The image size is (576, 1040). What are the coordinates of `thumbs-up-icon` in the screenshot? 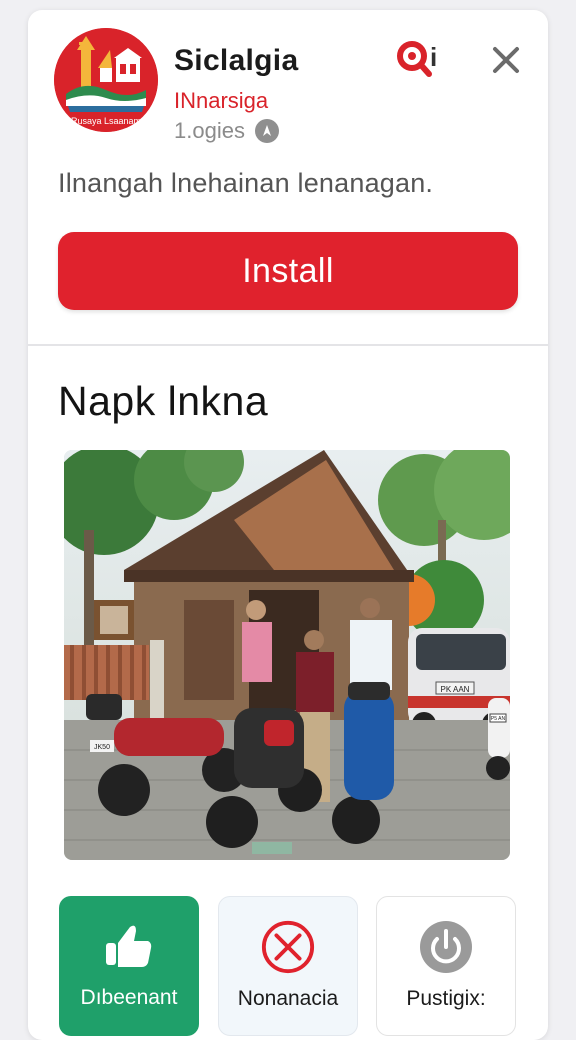 It's located at (129, 946).